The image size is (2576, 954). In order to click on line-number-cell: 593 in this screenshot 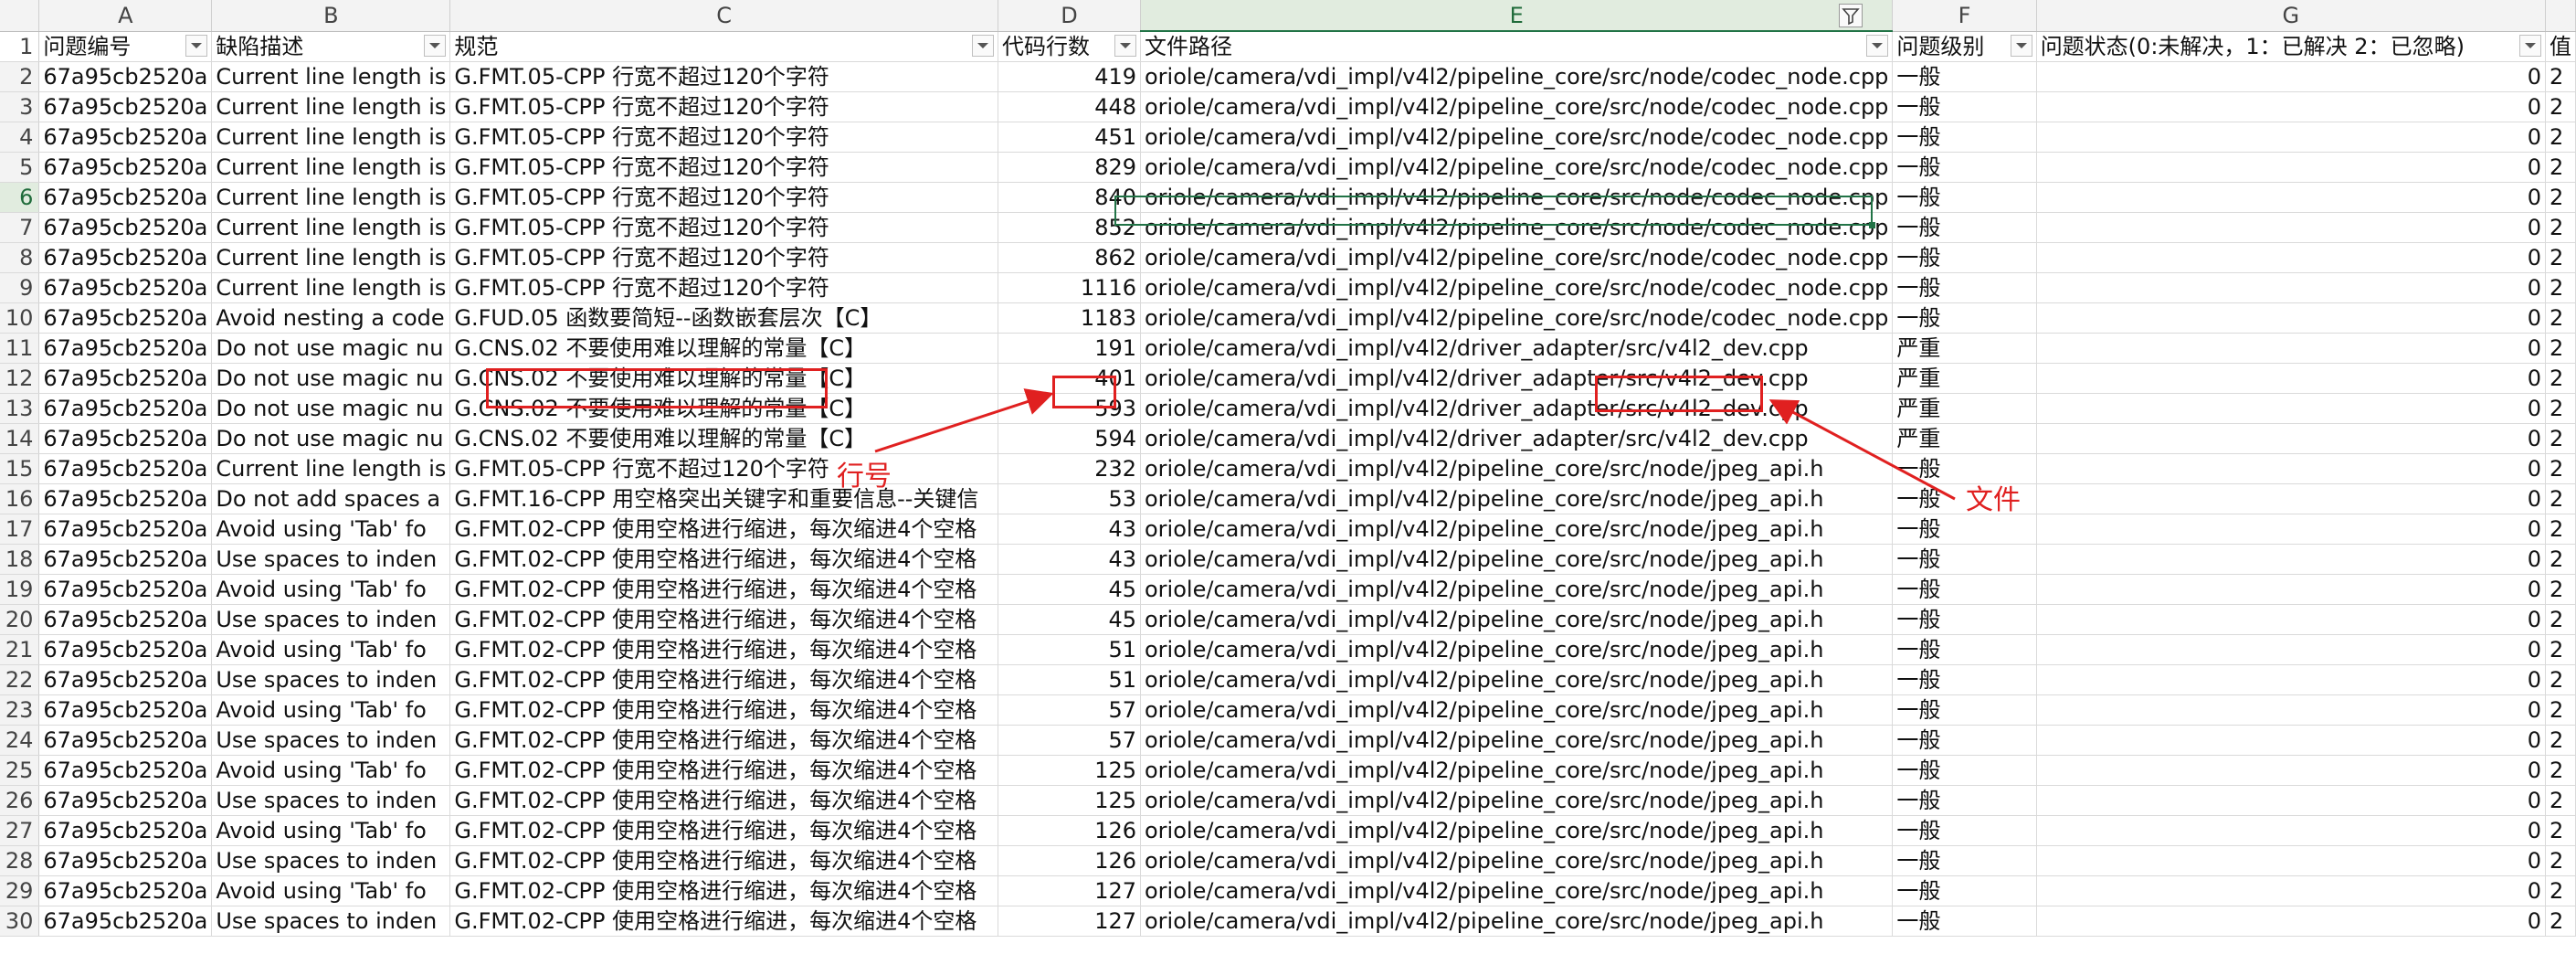, I will do `click(1070, 409)`.